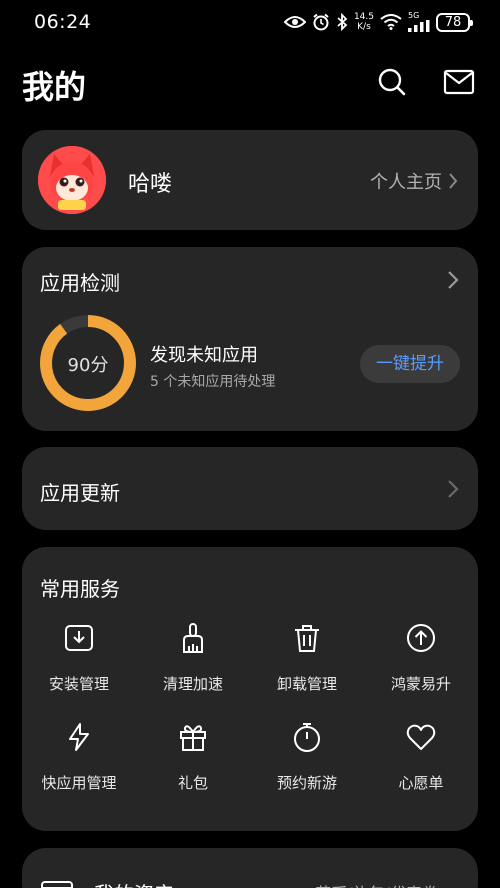 The image size is (500, 888). Describe the element at coordinates (192, 684) in the screenshot. I see `service-label: 清理加速` at that location.